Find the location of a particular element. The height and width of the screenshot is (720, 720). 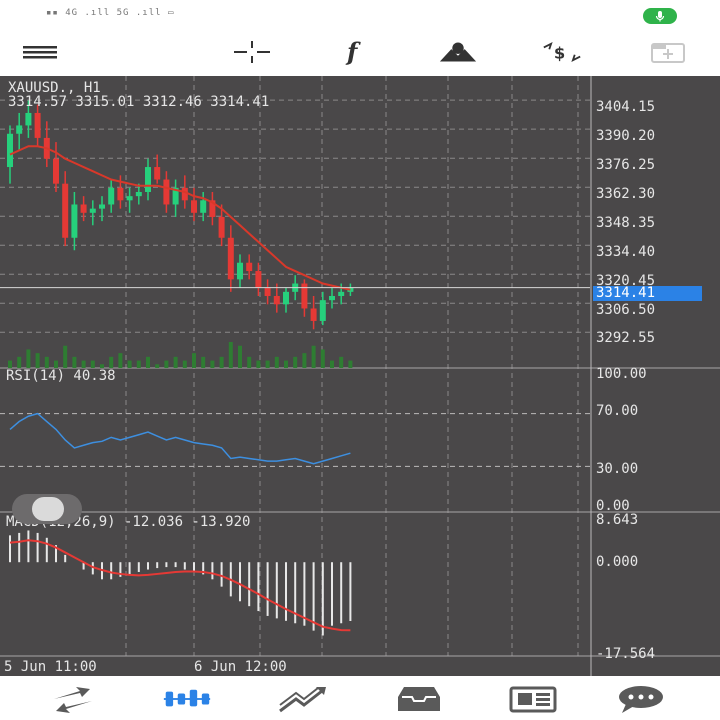

one-click-trading-toggle is located at coordinates (47, 509).